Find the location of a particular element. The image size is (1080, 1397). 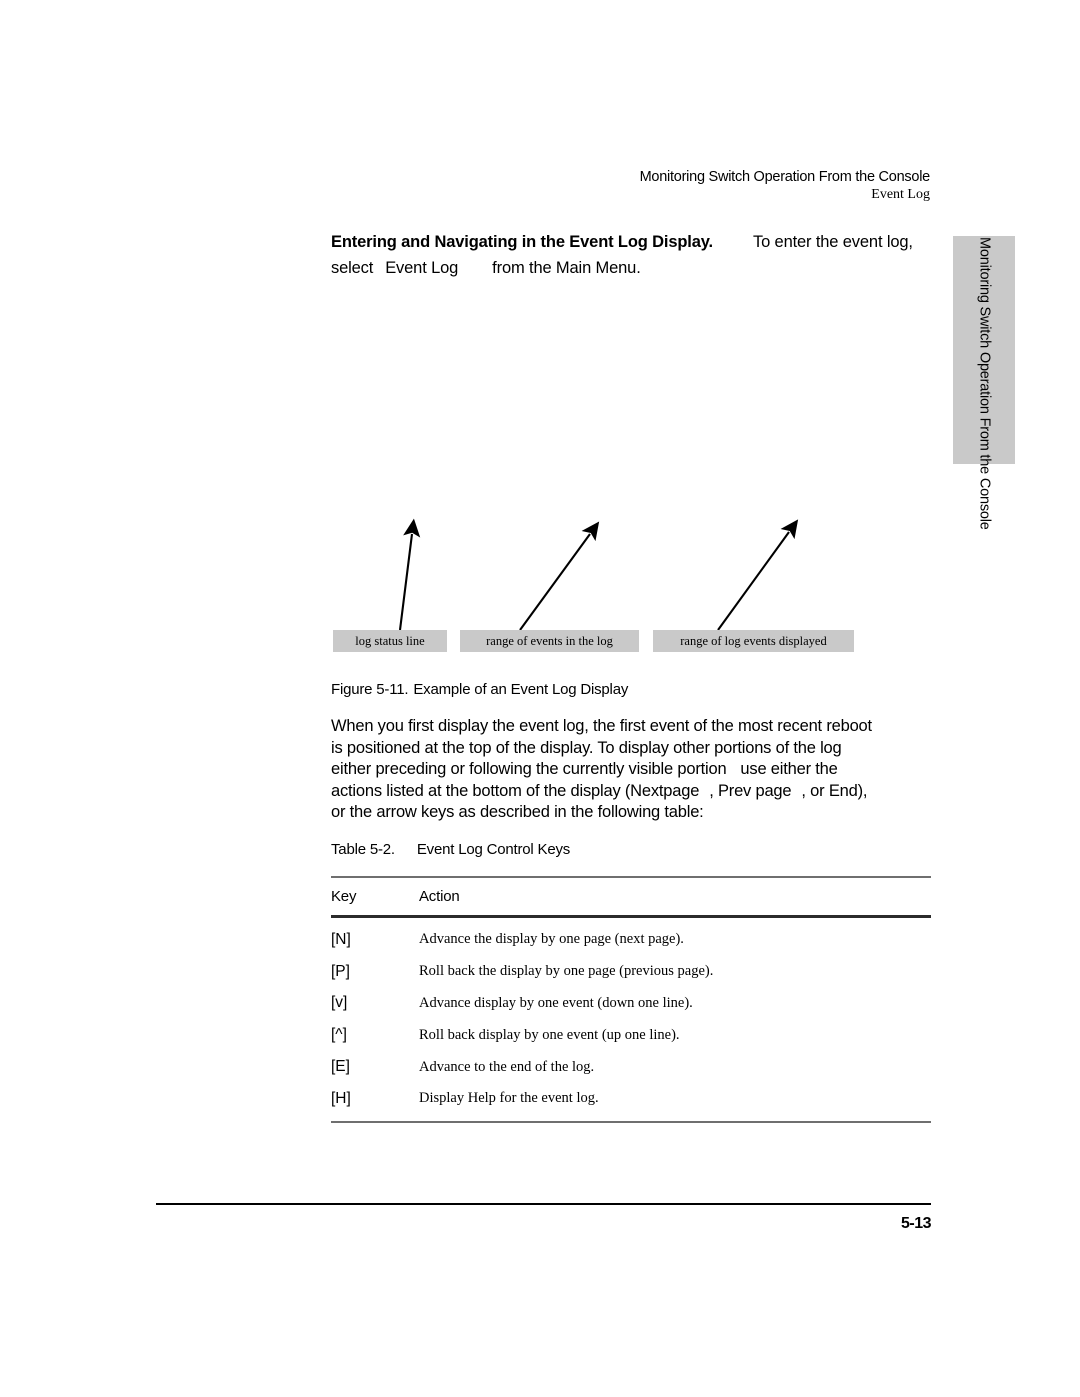

page-number: 5-13 is located at coordinates (916, 1223).